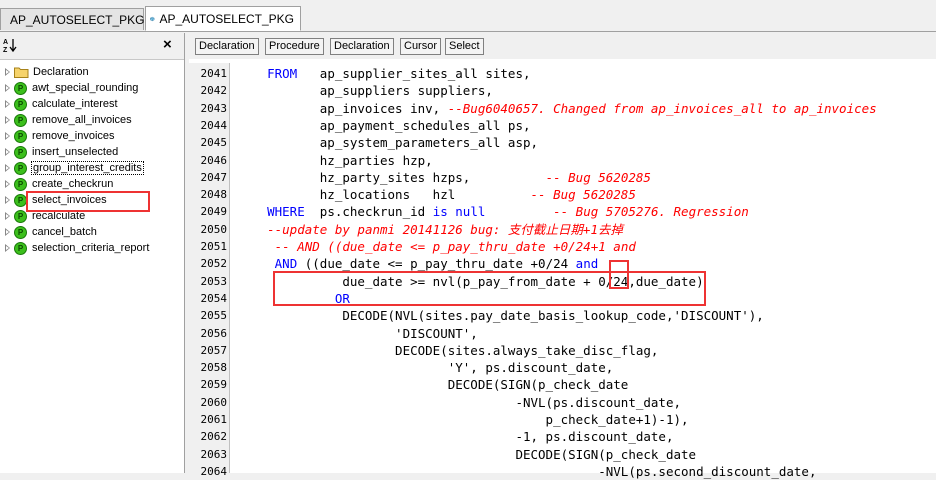  Describe the element at coordinates (214, 246) in the screenshot. I see `line-number: 2051` at that location.